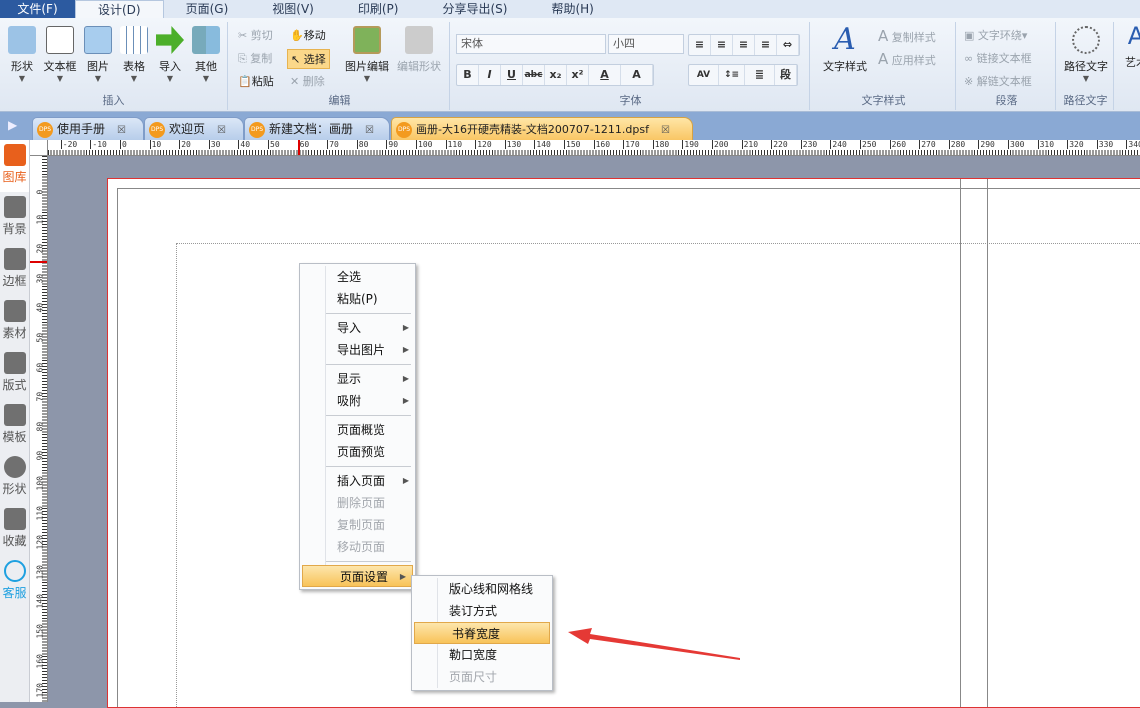 The width and height of the screenshot is (1140, 708). What do you see at coordinates (534, 75) in the screenshot?
I see `strikethrough-button: abc` at bounding box center [534, 75].